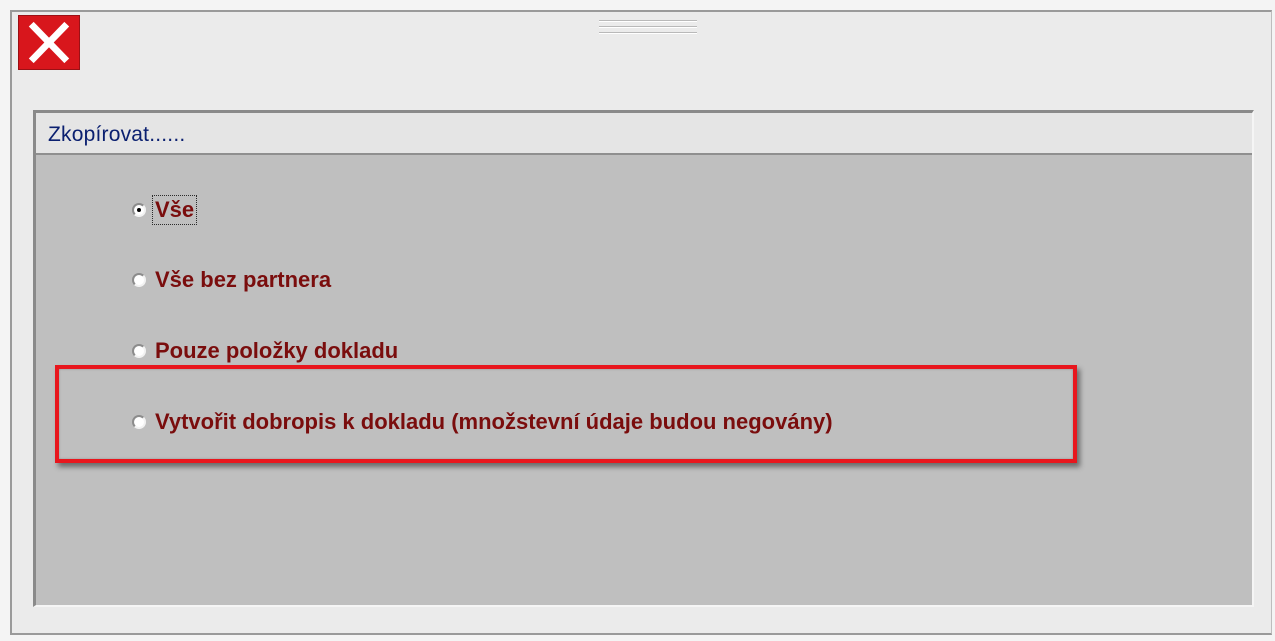 The width and height of the screenshot is (1275, 641). I want to click on radio-label-all: Vše, so click(174, 210).